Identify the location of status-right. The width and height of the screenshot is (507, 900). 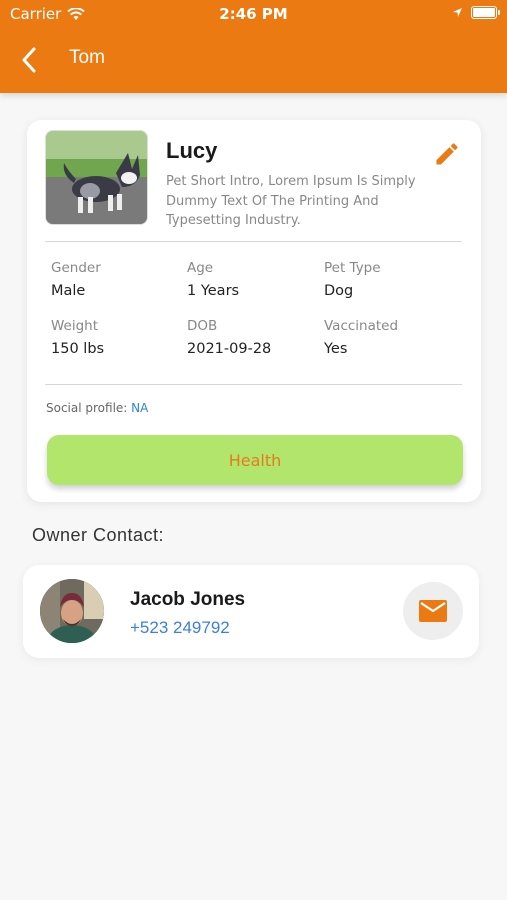
(476, 12).